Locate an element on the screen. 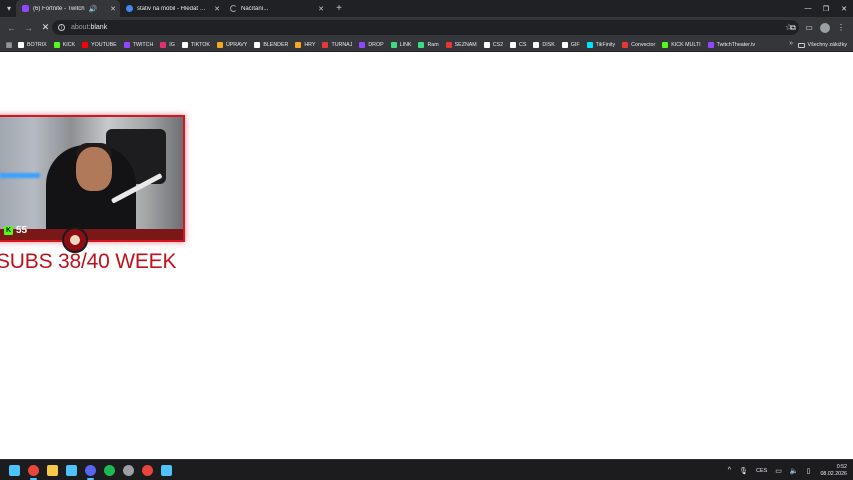 This screenshot has width=853, height=480. bookmark-label: GIF is located at coordinates (575, 44).